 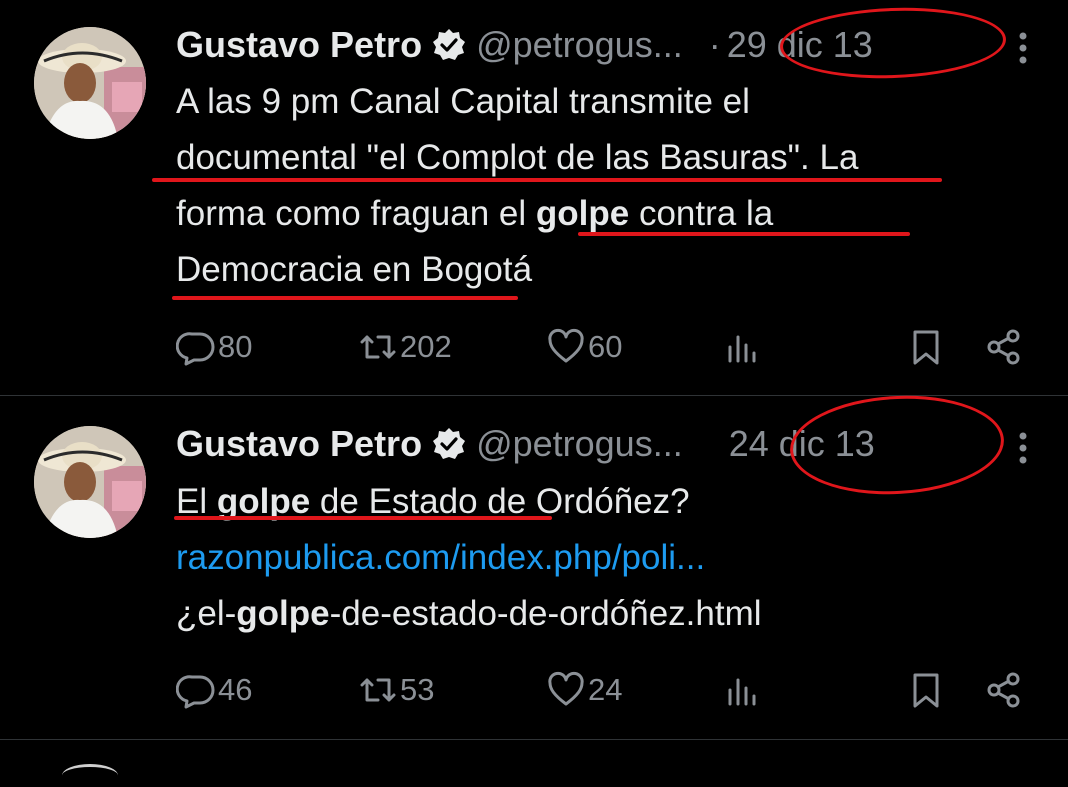 I want to click on retweet-button: 202, so click(x=405, y=347).